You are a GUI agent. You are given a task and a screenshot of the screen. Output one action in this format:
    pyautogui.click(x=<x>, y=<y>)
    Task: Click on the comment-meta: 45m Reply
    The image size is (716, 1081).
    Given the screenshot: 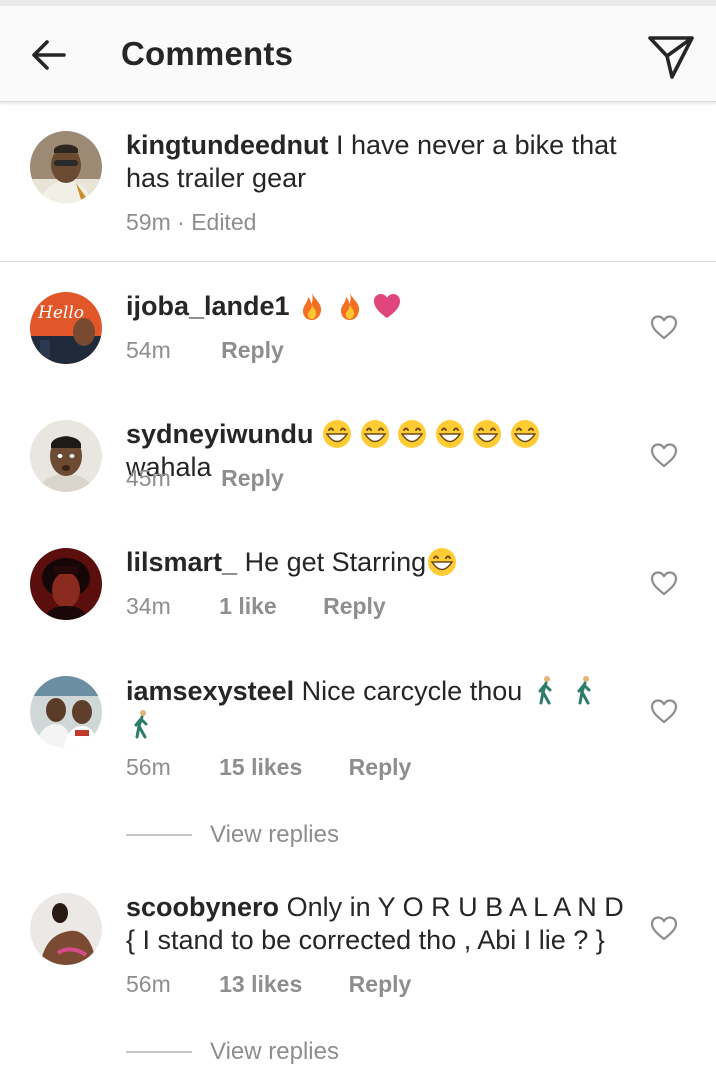 What is the action you would take?
    pyautogui.click(x=205, y=478)
    